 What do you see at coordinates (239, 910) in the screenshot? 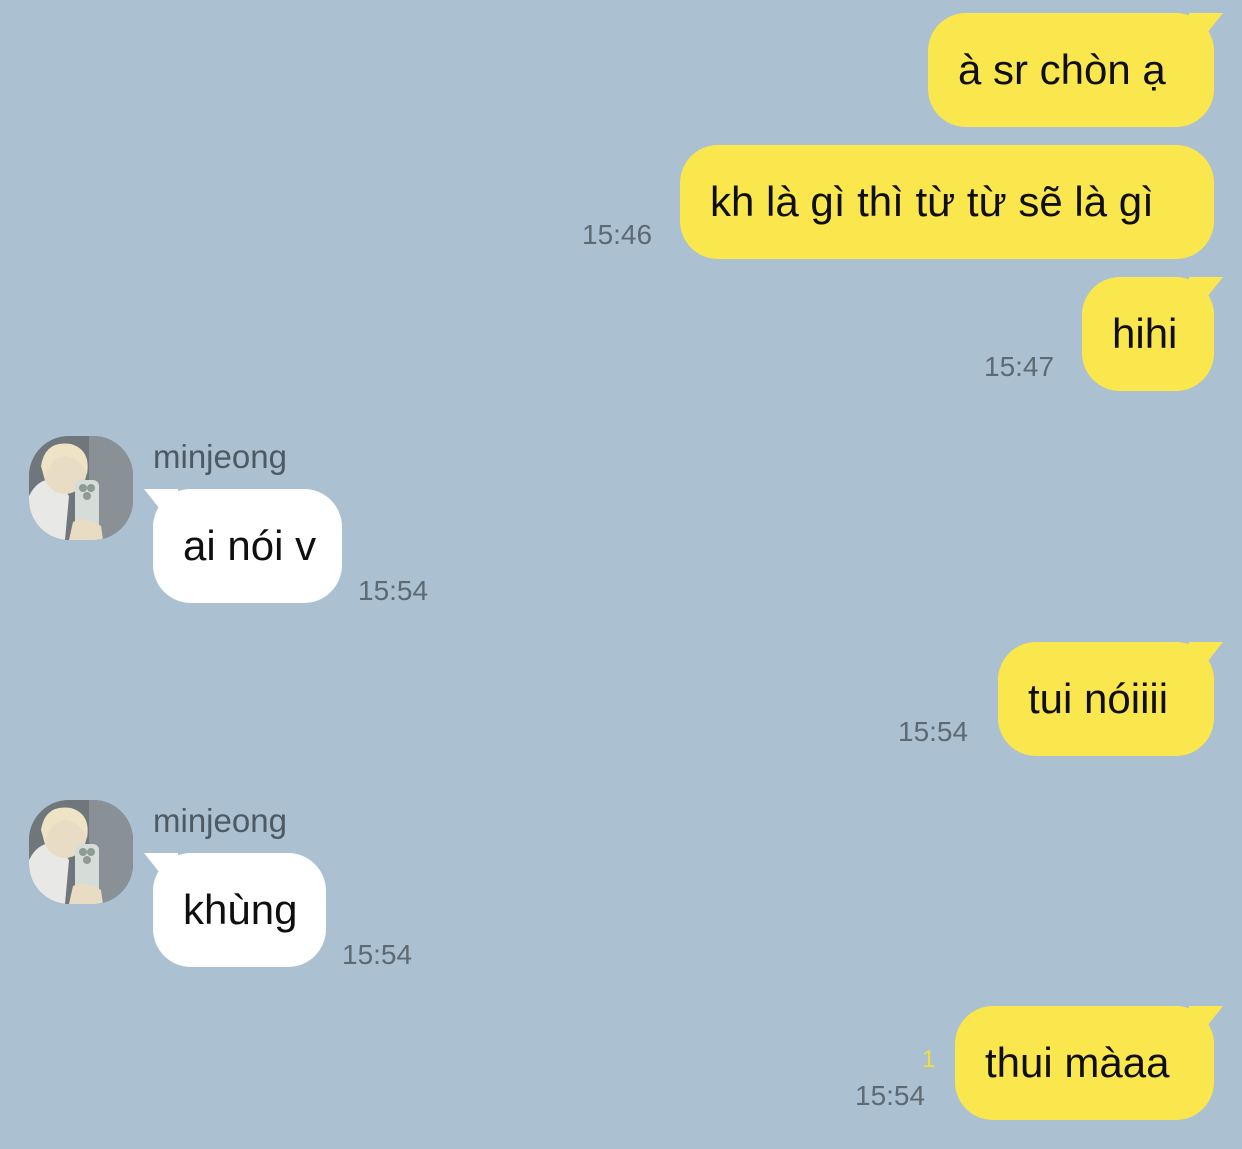
I see `incoming-message-bubble: khùng` at bounding box center [239, 910].